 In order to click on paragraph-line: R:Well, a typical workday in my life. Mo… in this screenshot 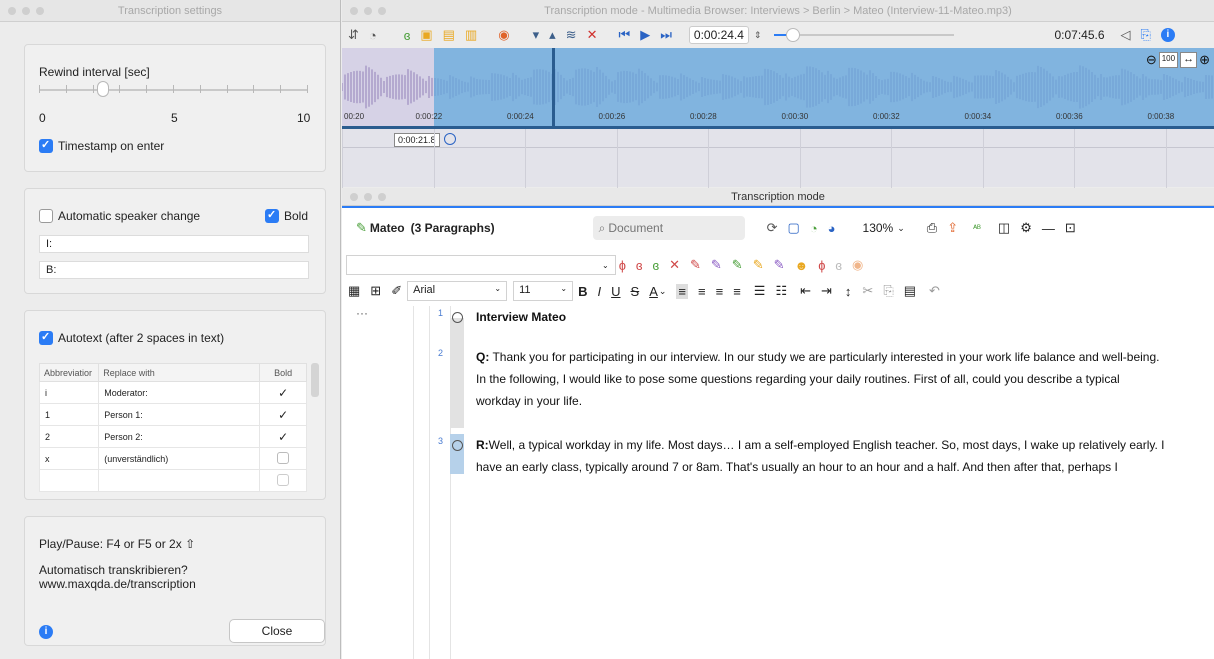, I will do `click(820, 445)`.